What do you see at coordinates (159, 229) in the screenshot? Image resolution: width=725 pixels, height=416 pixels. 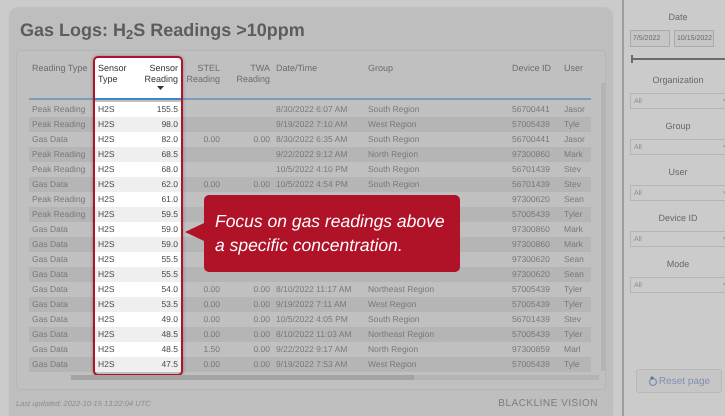 I see `table-cell: 59.0` at bounding box center [159, 229].